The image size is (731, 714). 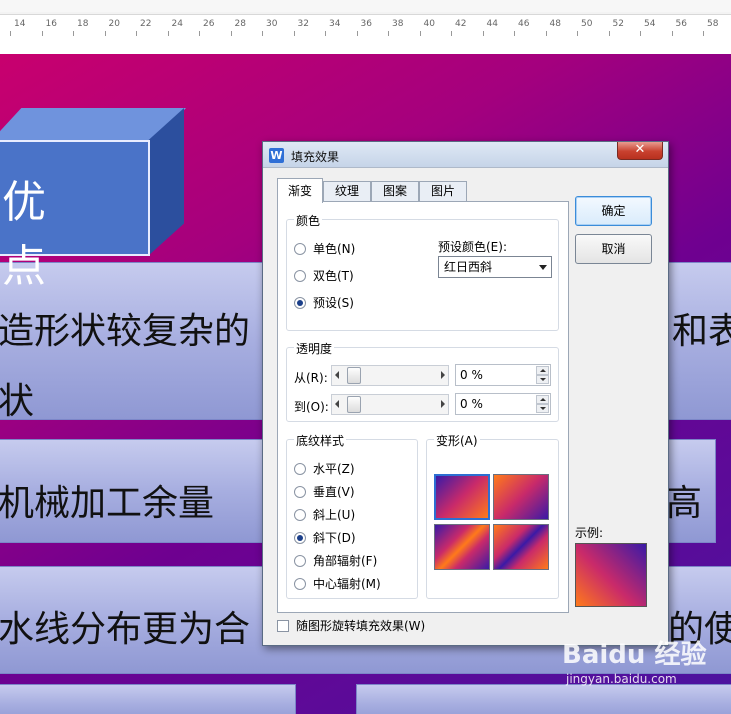 I want to click on radio-vertical-indicator, so click(x=300, y=491).